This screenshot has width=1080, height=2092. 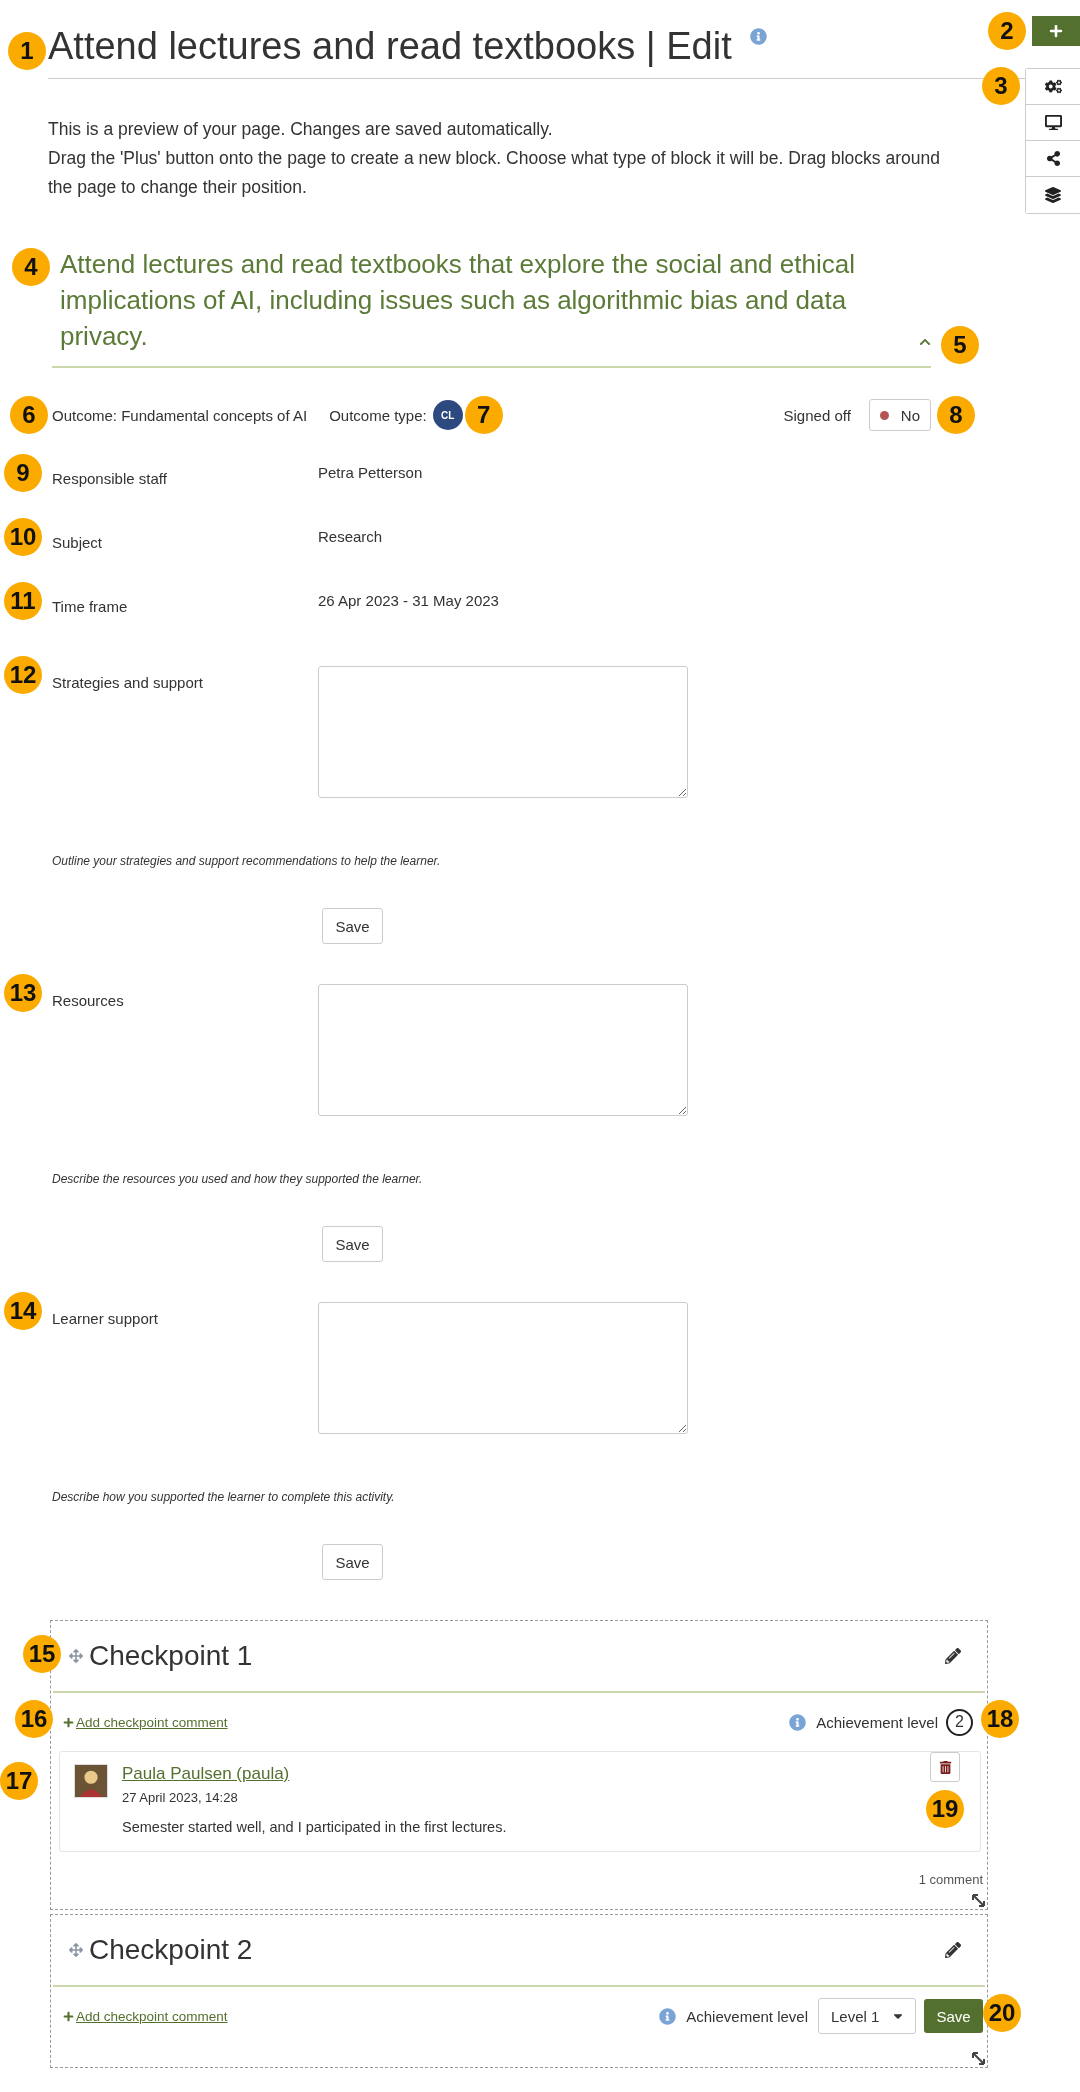 What do you see at coordinates (483, 415) in the screenshot?
I see `callout-badge: 7` at bounding box center [483, 415].